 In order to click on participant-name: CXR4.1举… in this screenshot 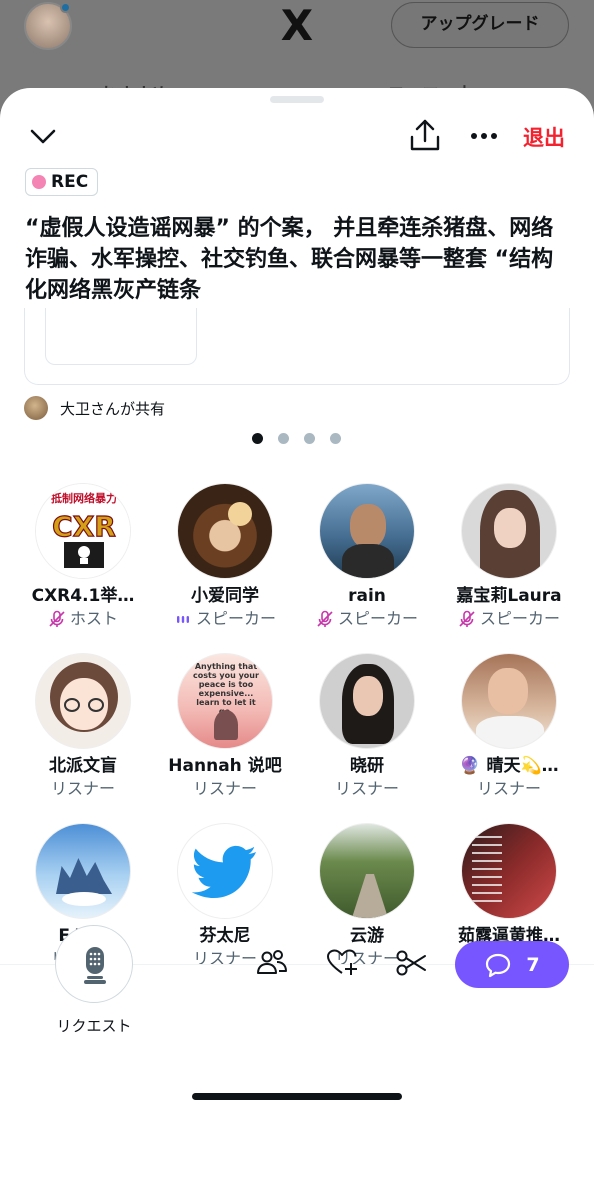, I will do `click(83, 596)`.